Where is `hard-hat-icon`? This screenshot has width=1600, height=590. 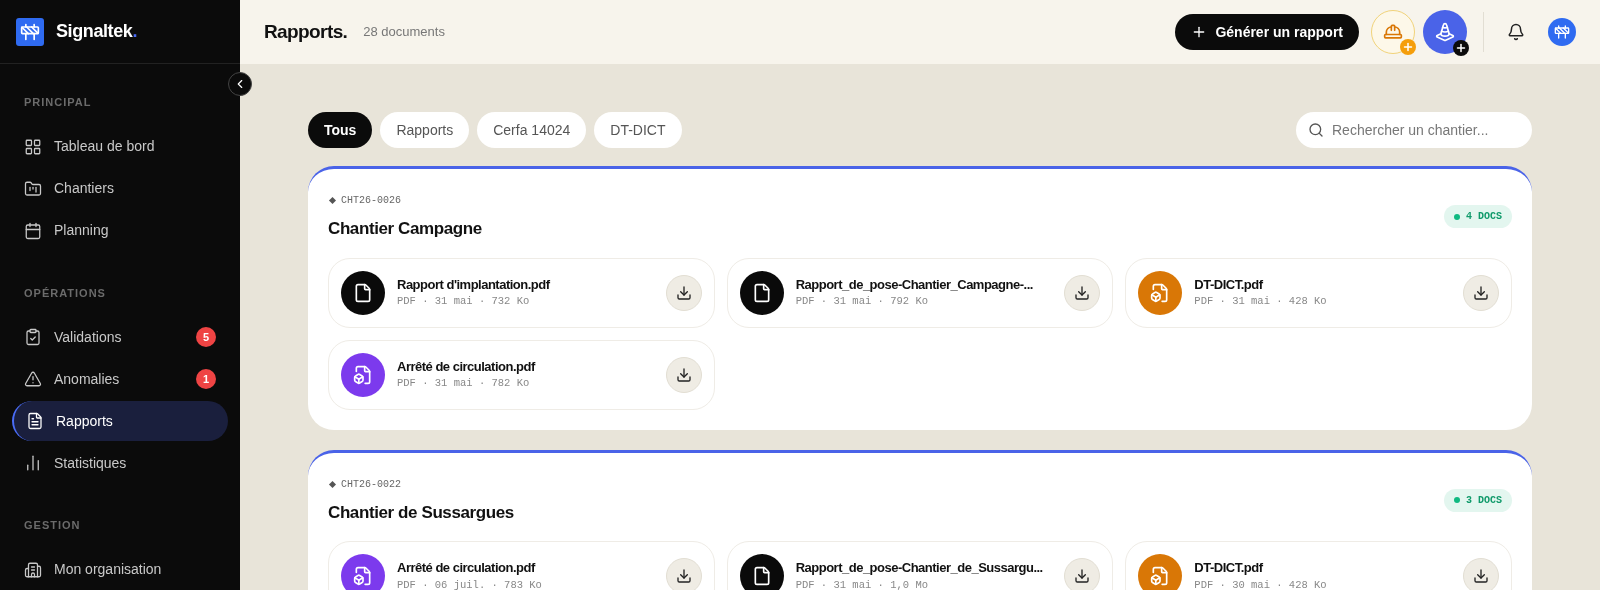 hard-hat-icon is located at coordinates (1393, 32).